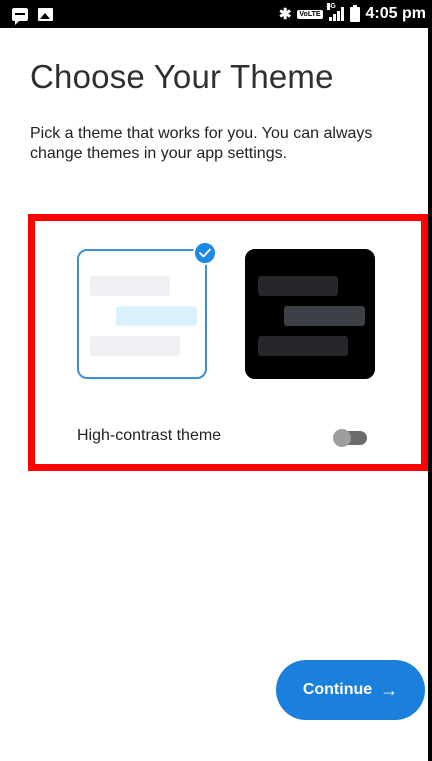 Image resolution: width=432 pixels, height=761 pixels. I want to click on dark-theme-card, so click(310, 314).